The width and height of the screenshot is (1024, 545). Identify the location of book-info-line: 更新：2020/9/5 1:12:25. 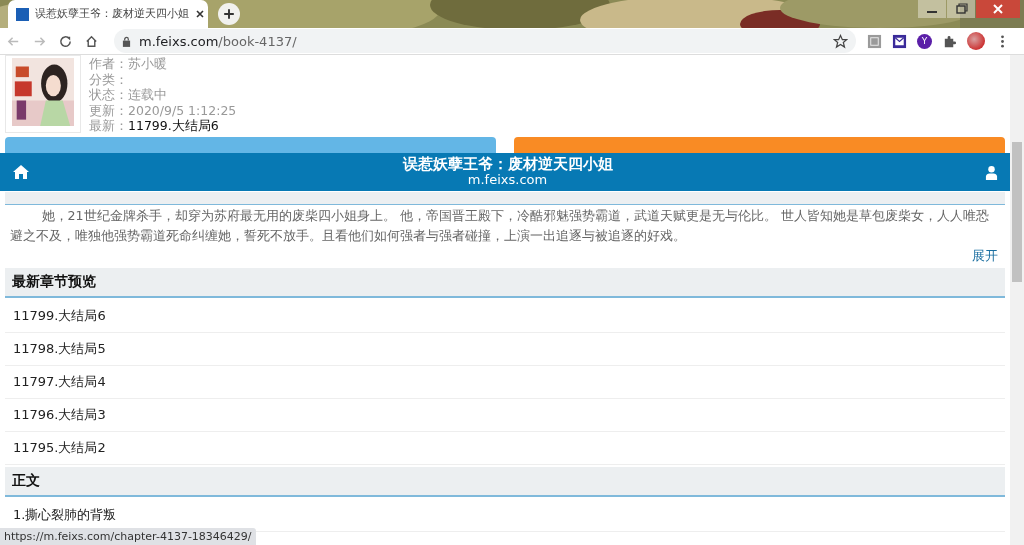
(163, 110).